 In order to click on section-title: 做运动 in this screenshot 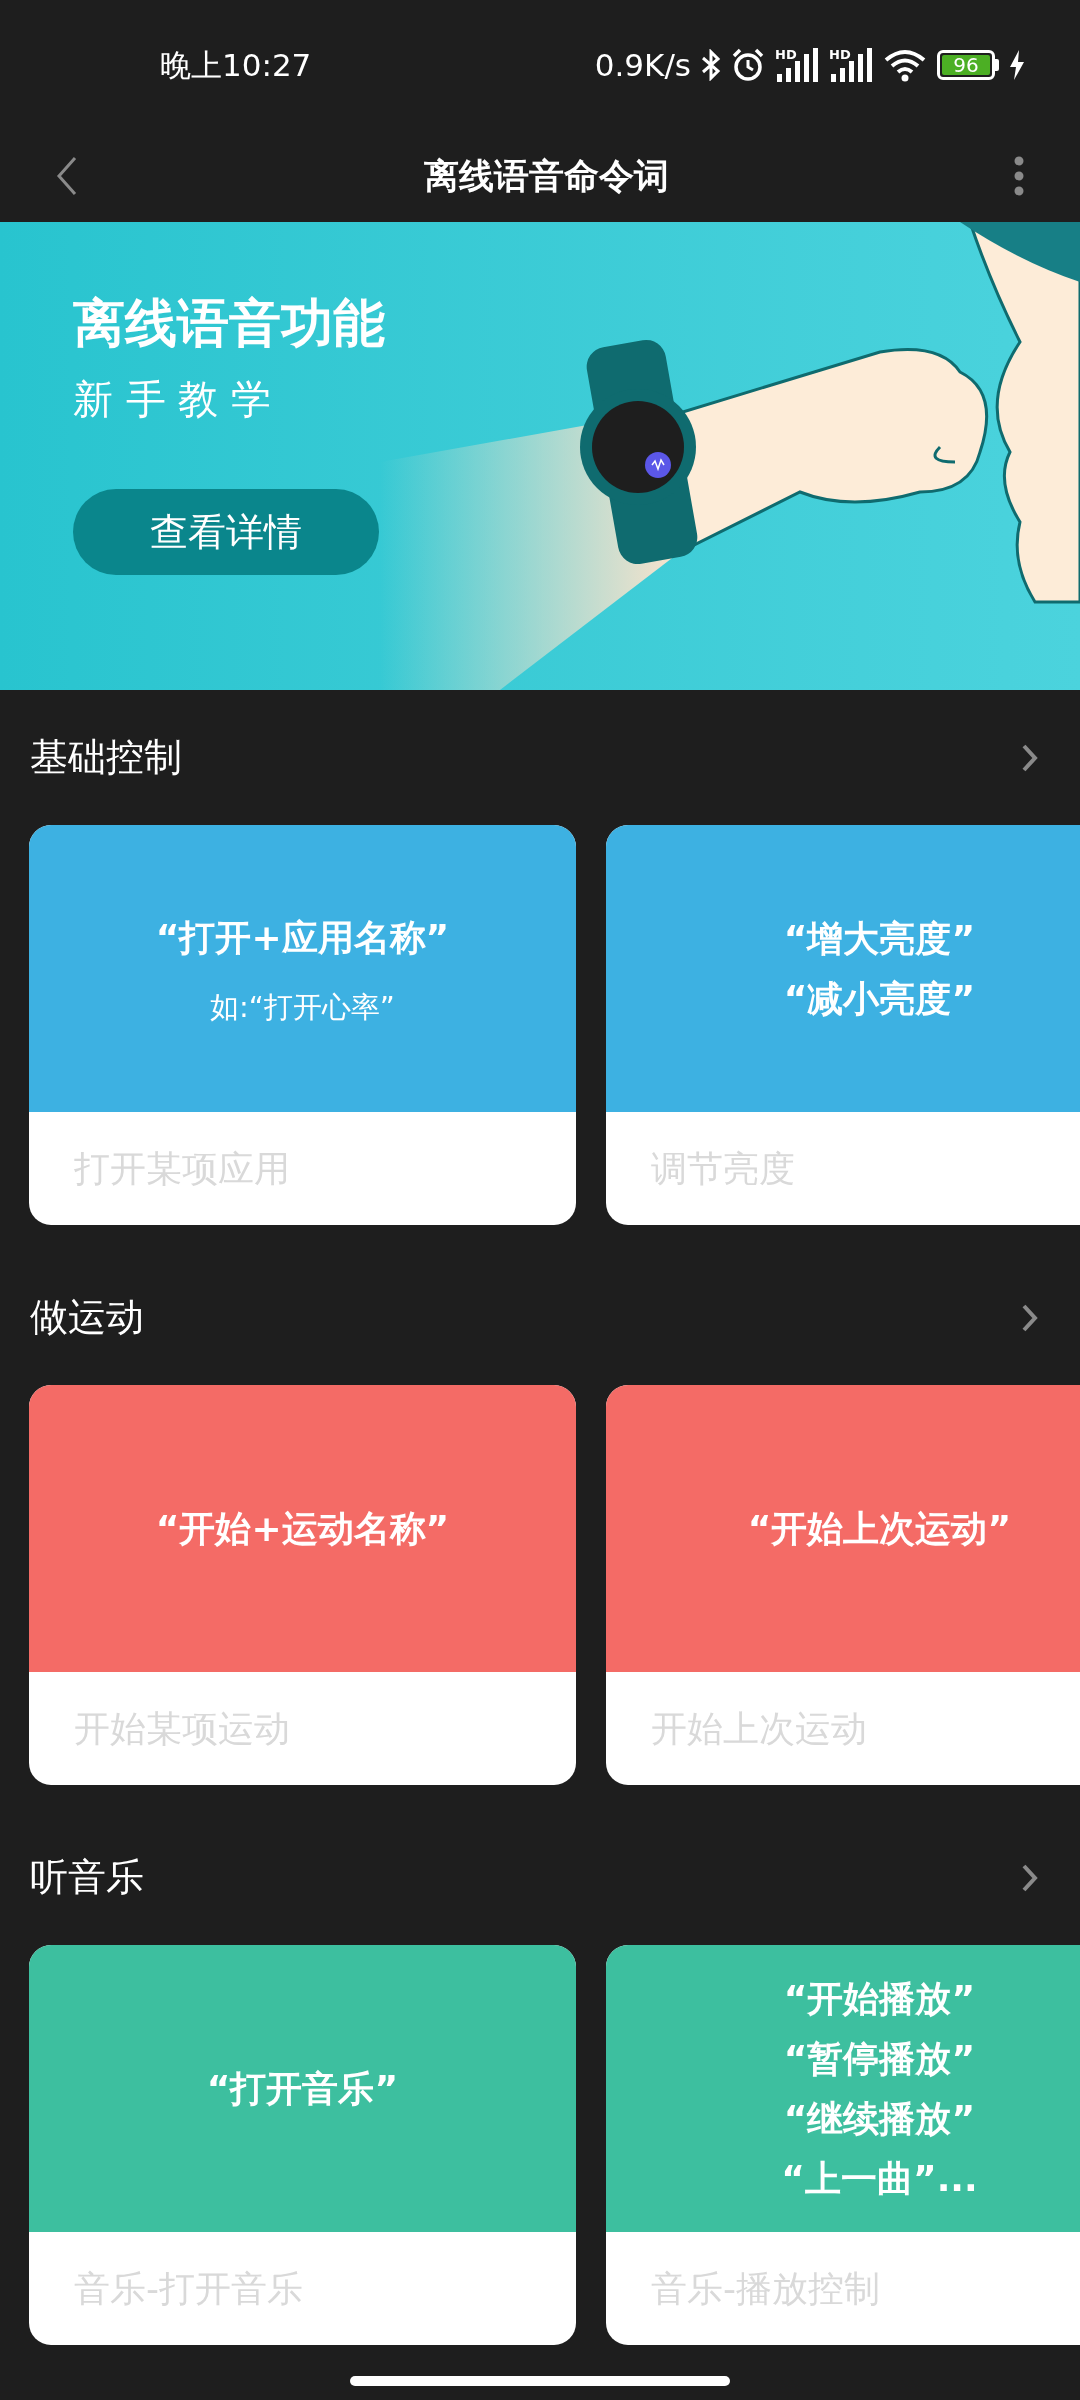, I will do `click(87, 1317)`.